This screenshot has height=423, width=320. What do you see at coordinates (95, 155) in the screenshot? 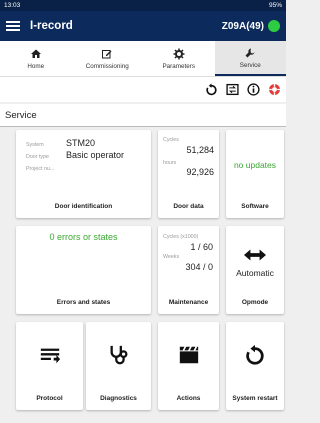
I see `doortype-value: Basic operator` at bounding box center [95, 155].